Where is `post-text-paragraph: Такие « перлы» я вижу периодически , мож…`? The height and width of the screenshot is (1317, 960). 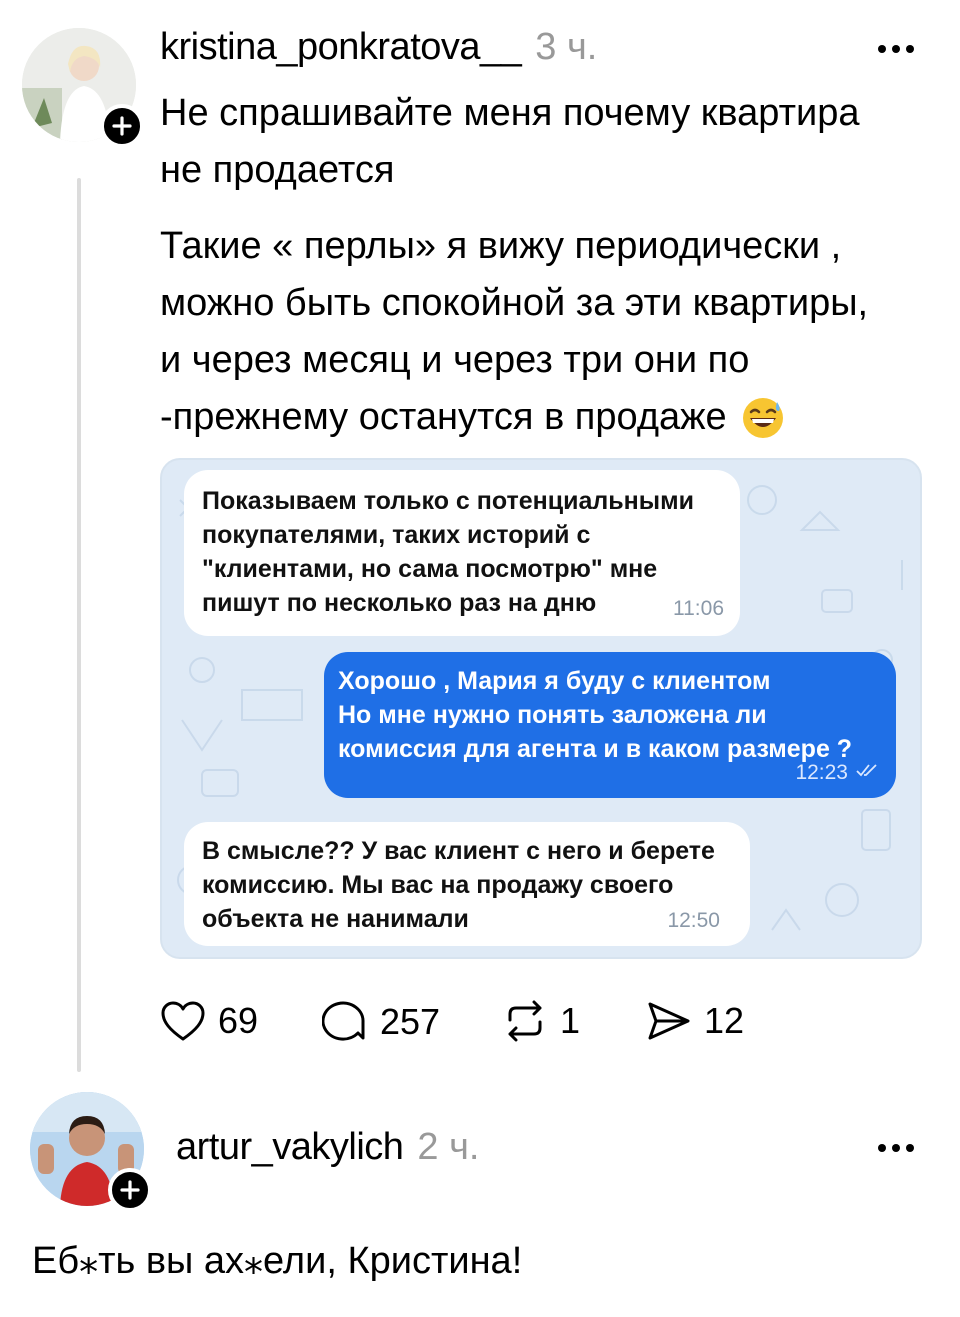
post-text-paragraph: Такие « перлы» я вижу периодически , мож… is located at coordinates (514, 332).